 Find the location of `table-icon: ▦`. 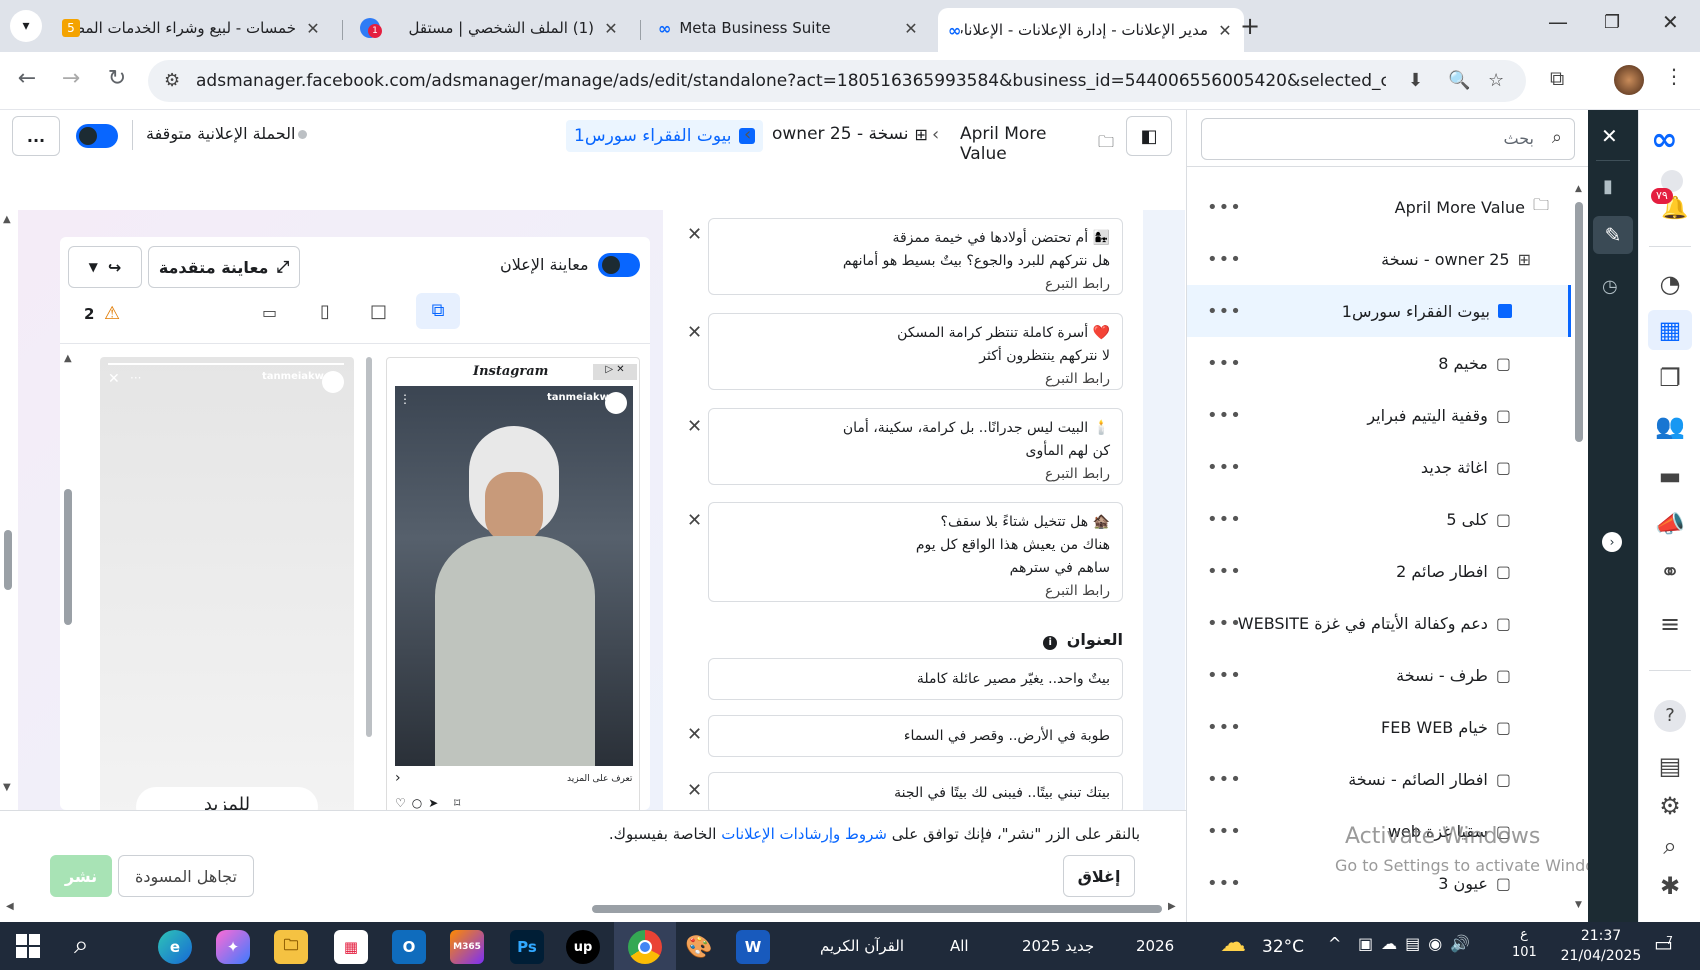

table-icon: ▦ is located at coordinates (1670, 330).